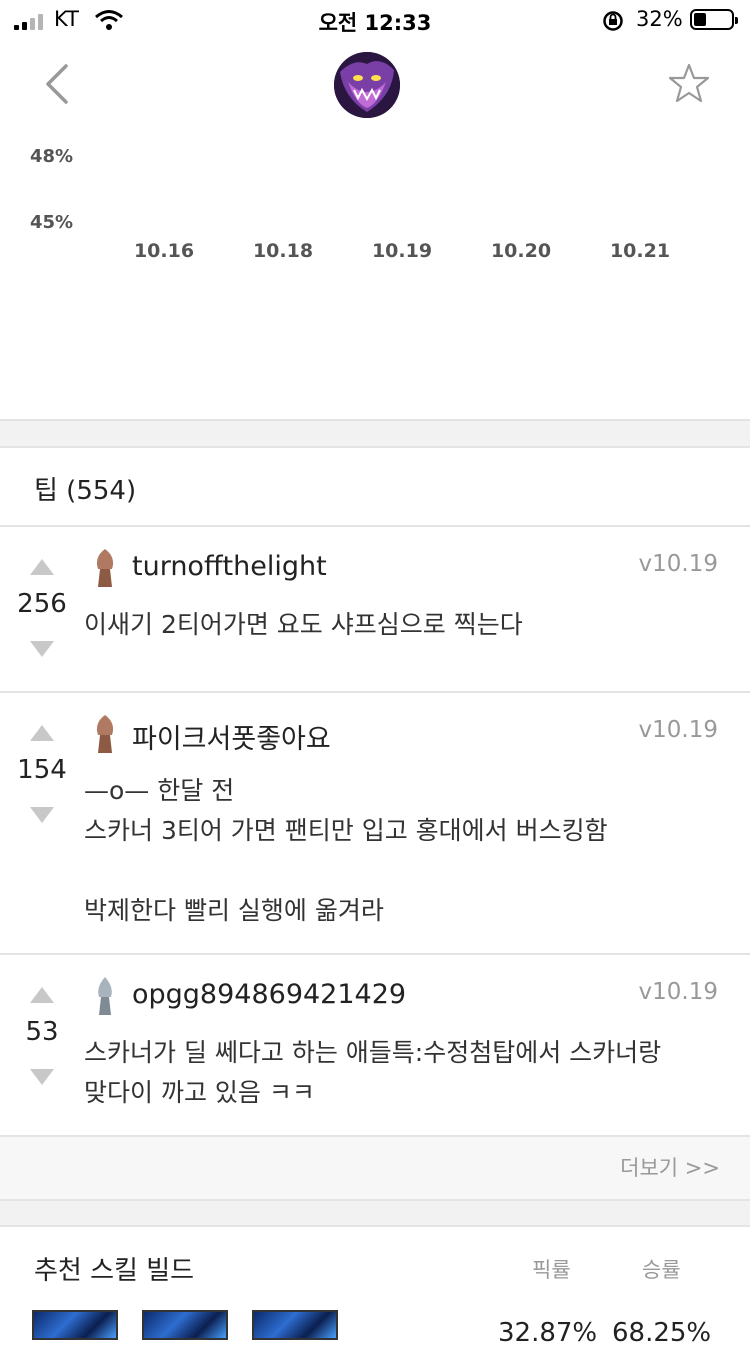 This screenshot has width=750, height=1348. I want to click on x-tick-label: 10.18, so click(283, 251).